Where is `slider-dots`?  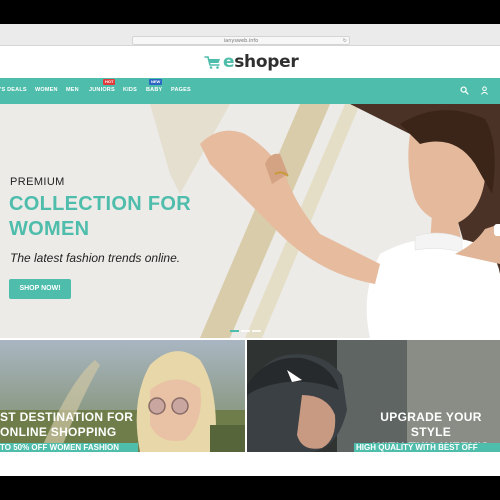 slider-dots is located at coordinates (245, 331).